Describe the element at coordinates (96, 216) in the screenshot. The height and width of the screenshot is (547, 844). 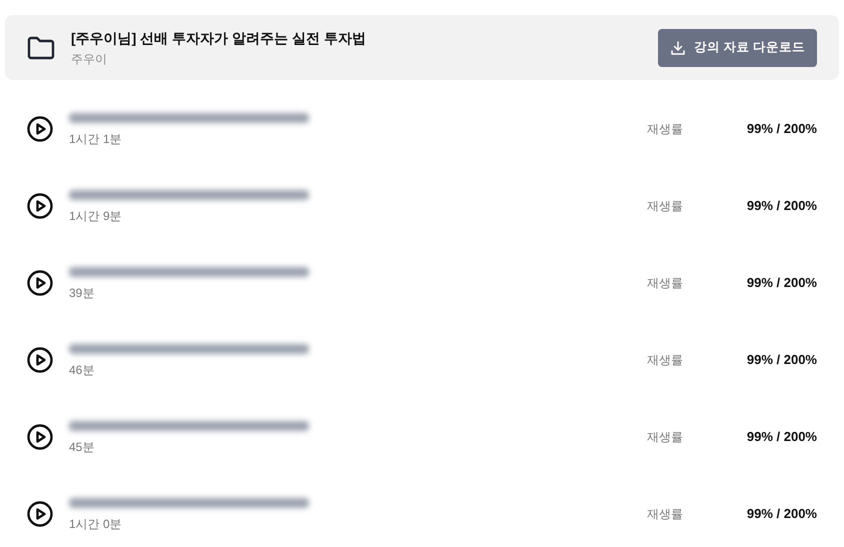
I see `lecture-duration: 1시간 9분` at that location.